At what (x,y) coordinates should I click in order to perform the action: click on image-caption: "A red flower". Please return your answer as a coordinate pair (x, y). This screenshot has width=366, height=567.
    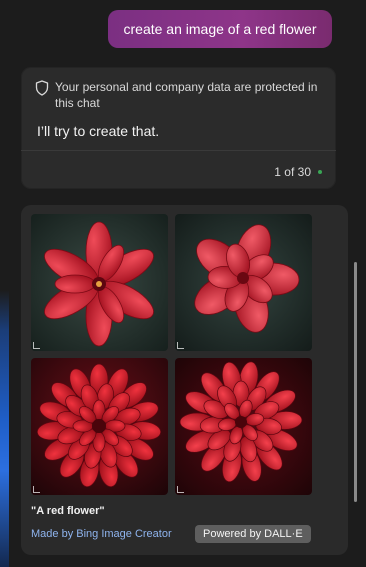
    Looking at the image, I should click on (68, 511).